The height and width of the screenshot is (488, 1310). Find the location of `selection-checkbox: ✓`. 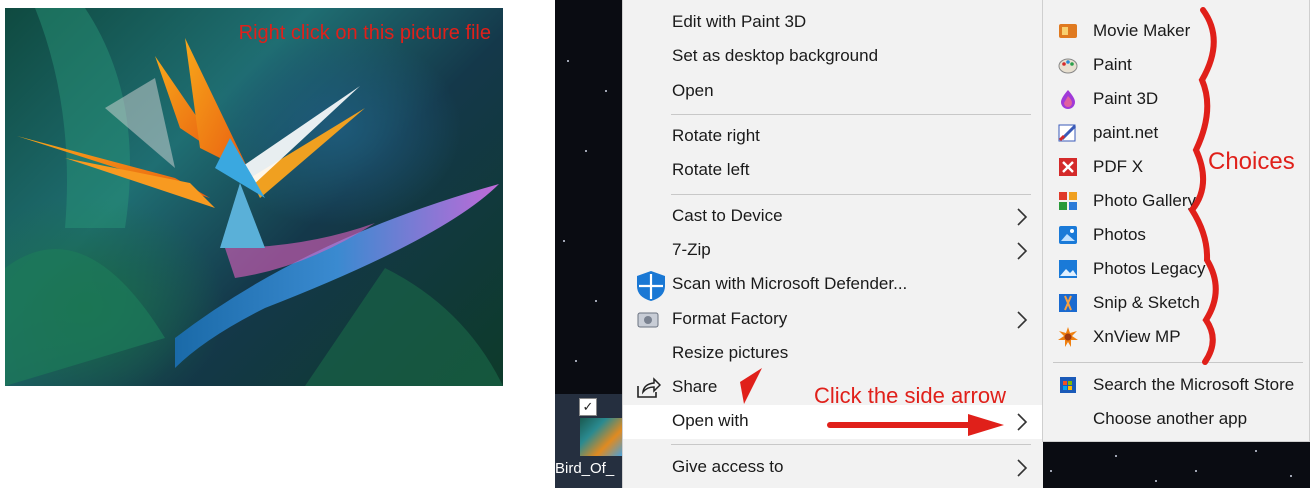

selection-checkbox: ✓ is located at coordinates (588, 407).